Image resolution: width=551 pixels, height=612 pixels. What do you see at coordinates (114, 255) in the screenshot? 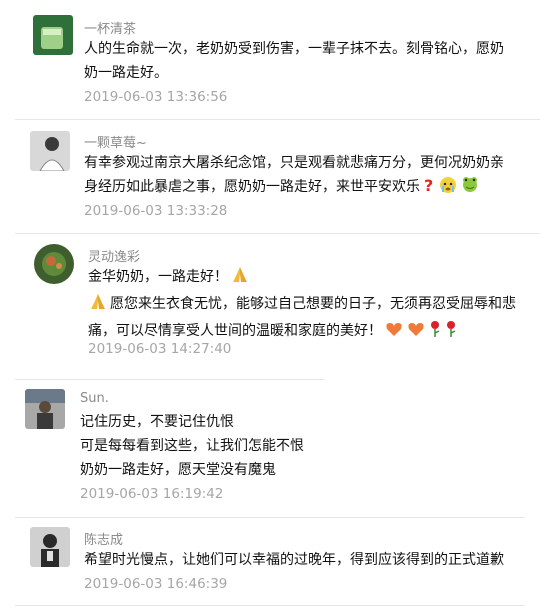
I see `comment-author: 灵动逸彩` at bounding box center [114, 255].